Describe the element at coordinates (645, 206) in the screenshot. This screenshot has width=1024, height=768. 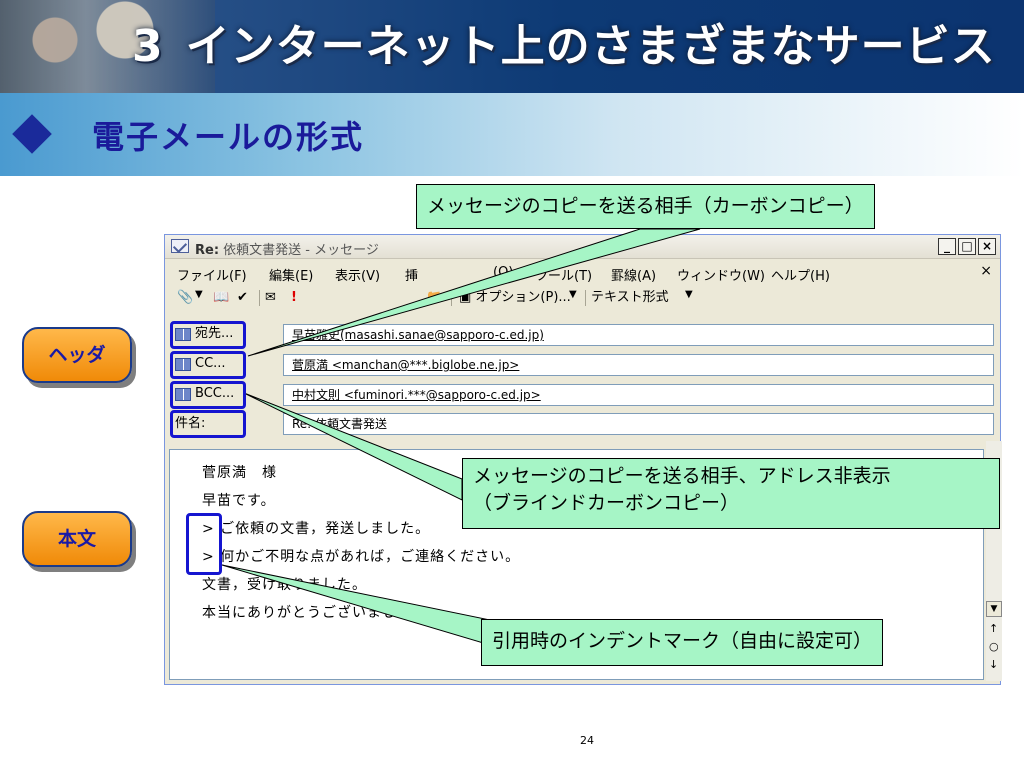
I see `cc-callout: メッセージのコピーを送る相手（カーボンコピー）` at that location.